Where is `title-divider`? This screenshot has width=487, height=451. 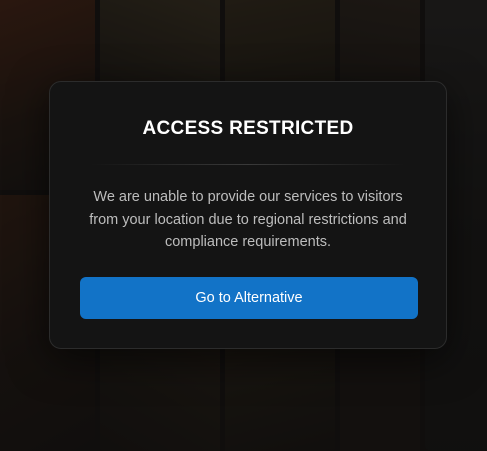
title-divider is located at coordinates (248, 164).